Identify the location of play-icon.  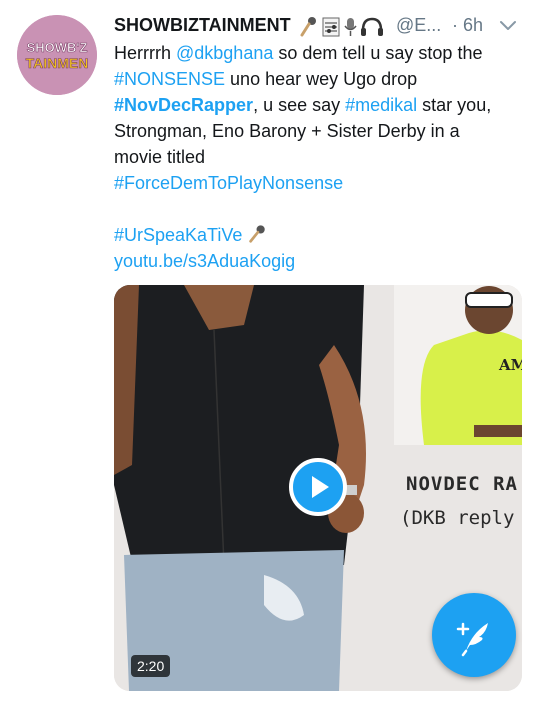
(320, 487).